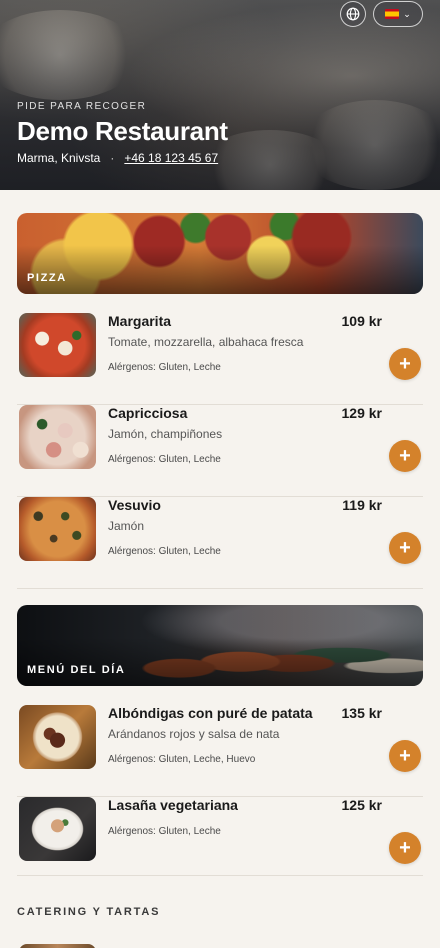 This screenshot has height=948, width=440. What do you see at coordinates (76, 670) in the screenshot?
I see `category-label: MENÚ DEL DÍA` at bounding box center [76, 670].